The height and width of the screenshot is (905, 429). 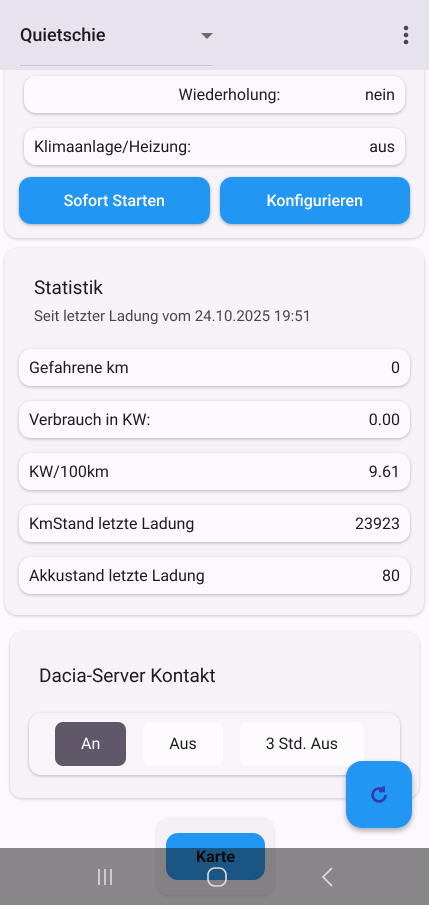 I want to click on refresh-button, so click(x=379, y=794).